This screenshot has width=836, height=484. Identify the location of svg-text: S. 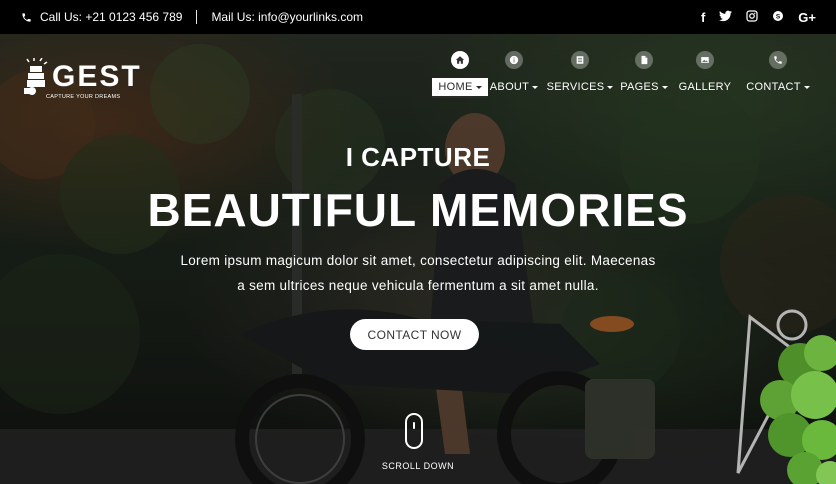
(778, 16).